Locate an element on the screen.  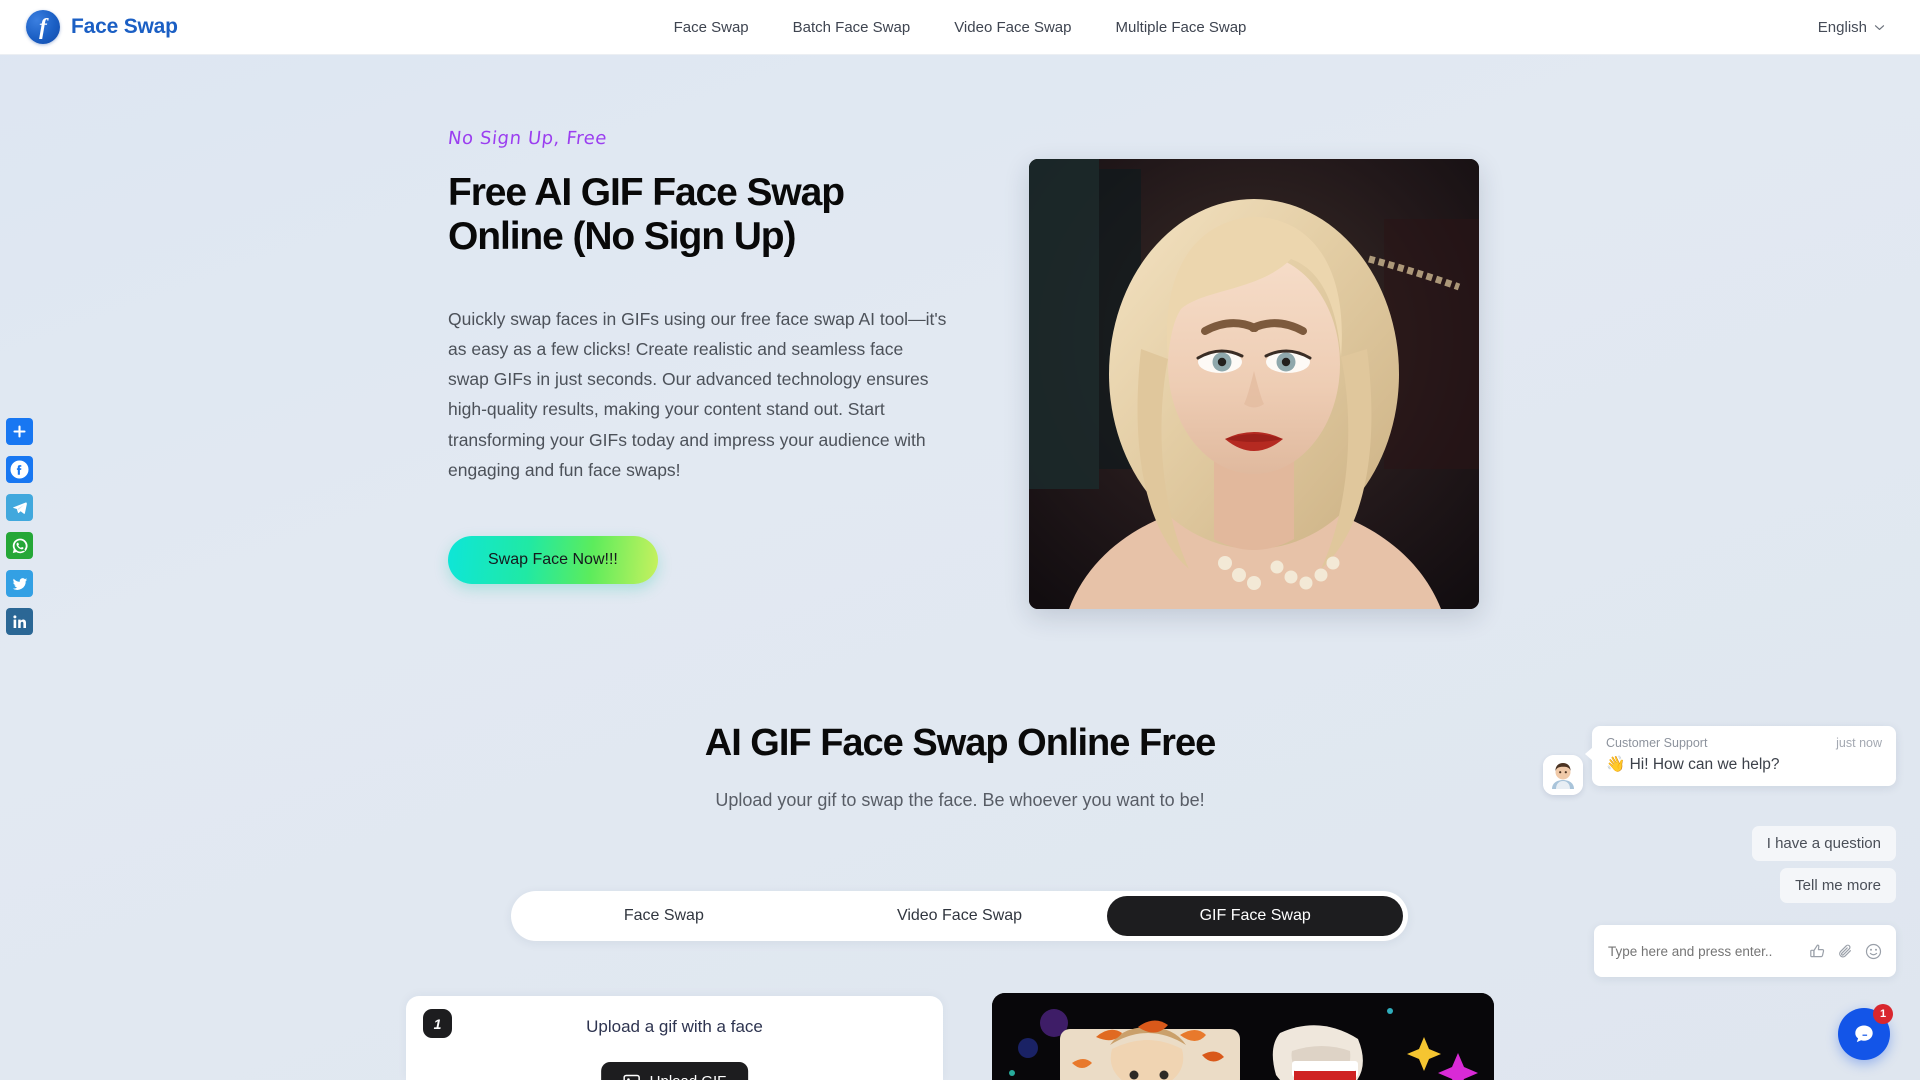
nav-item-batch-face-swap: Batch Face Swap is located at coordinates (852, 27).